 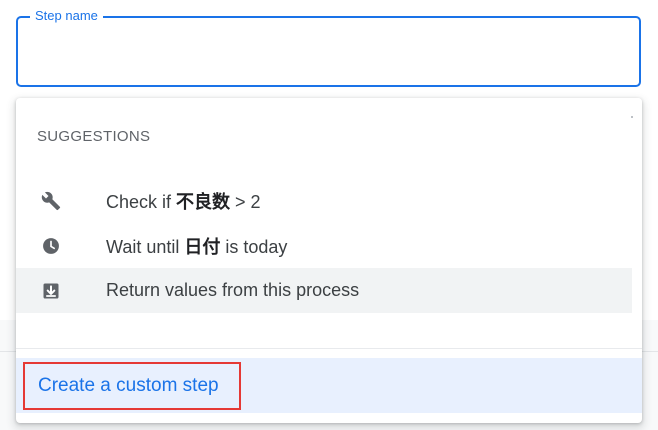 I want to click on step-name-input, so click(x=327, y=53).